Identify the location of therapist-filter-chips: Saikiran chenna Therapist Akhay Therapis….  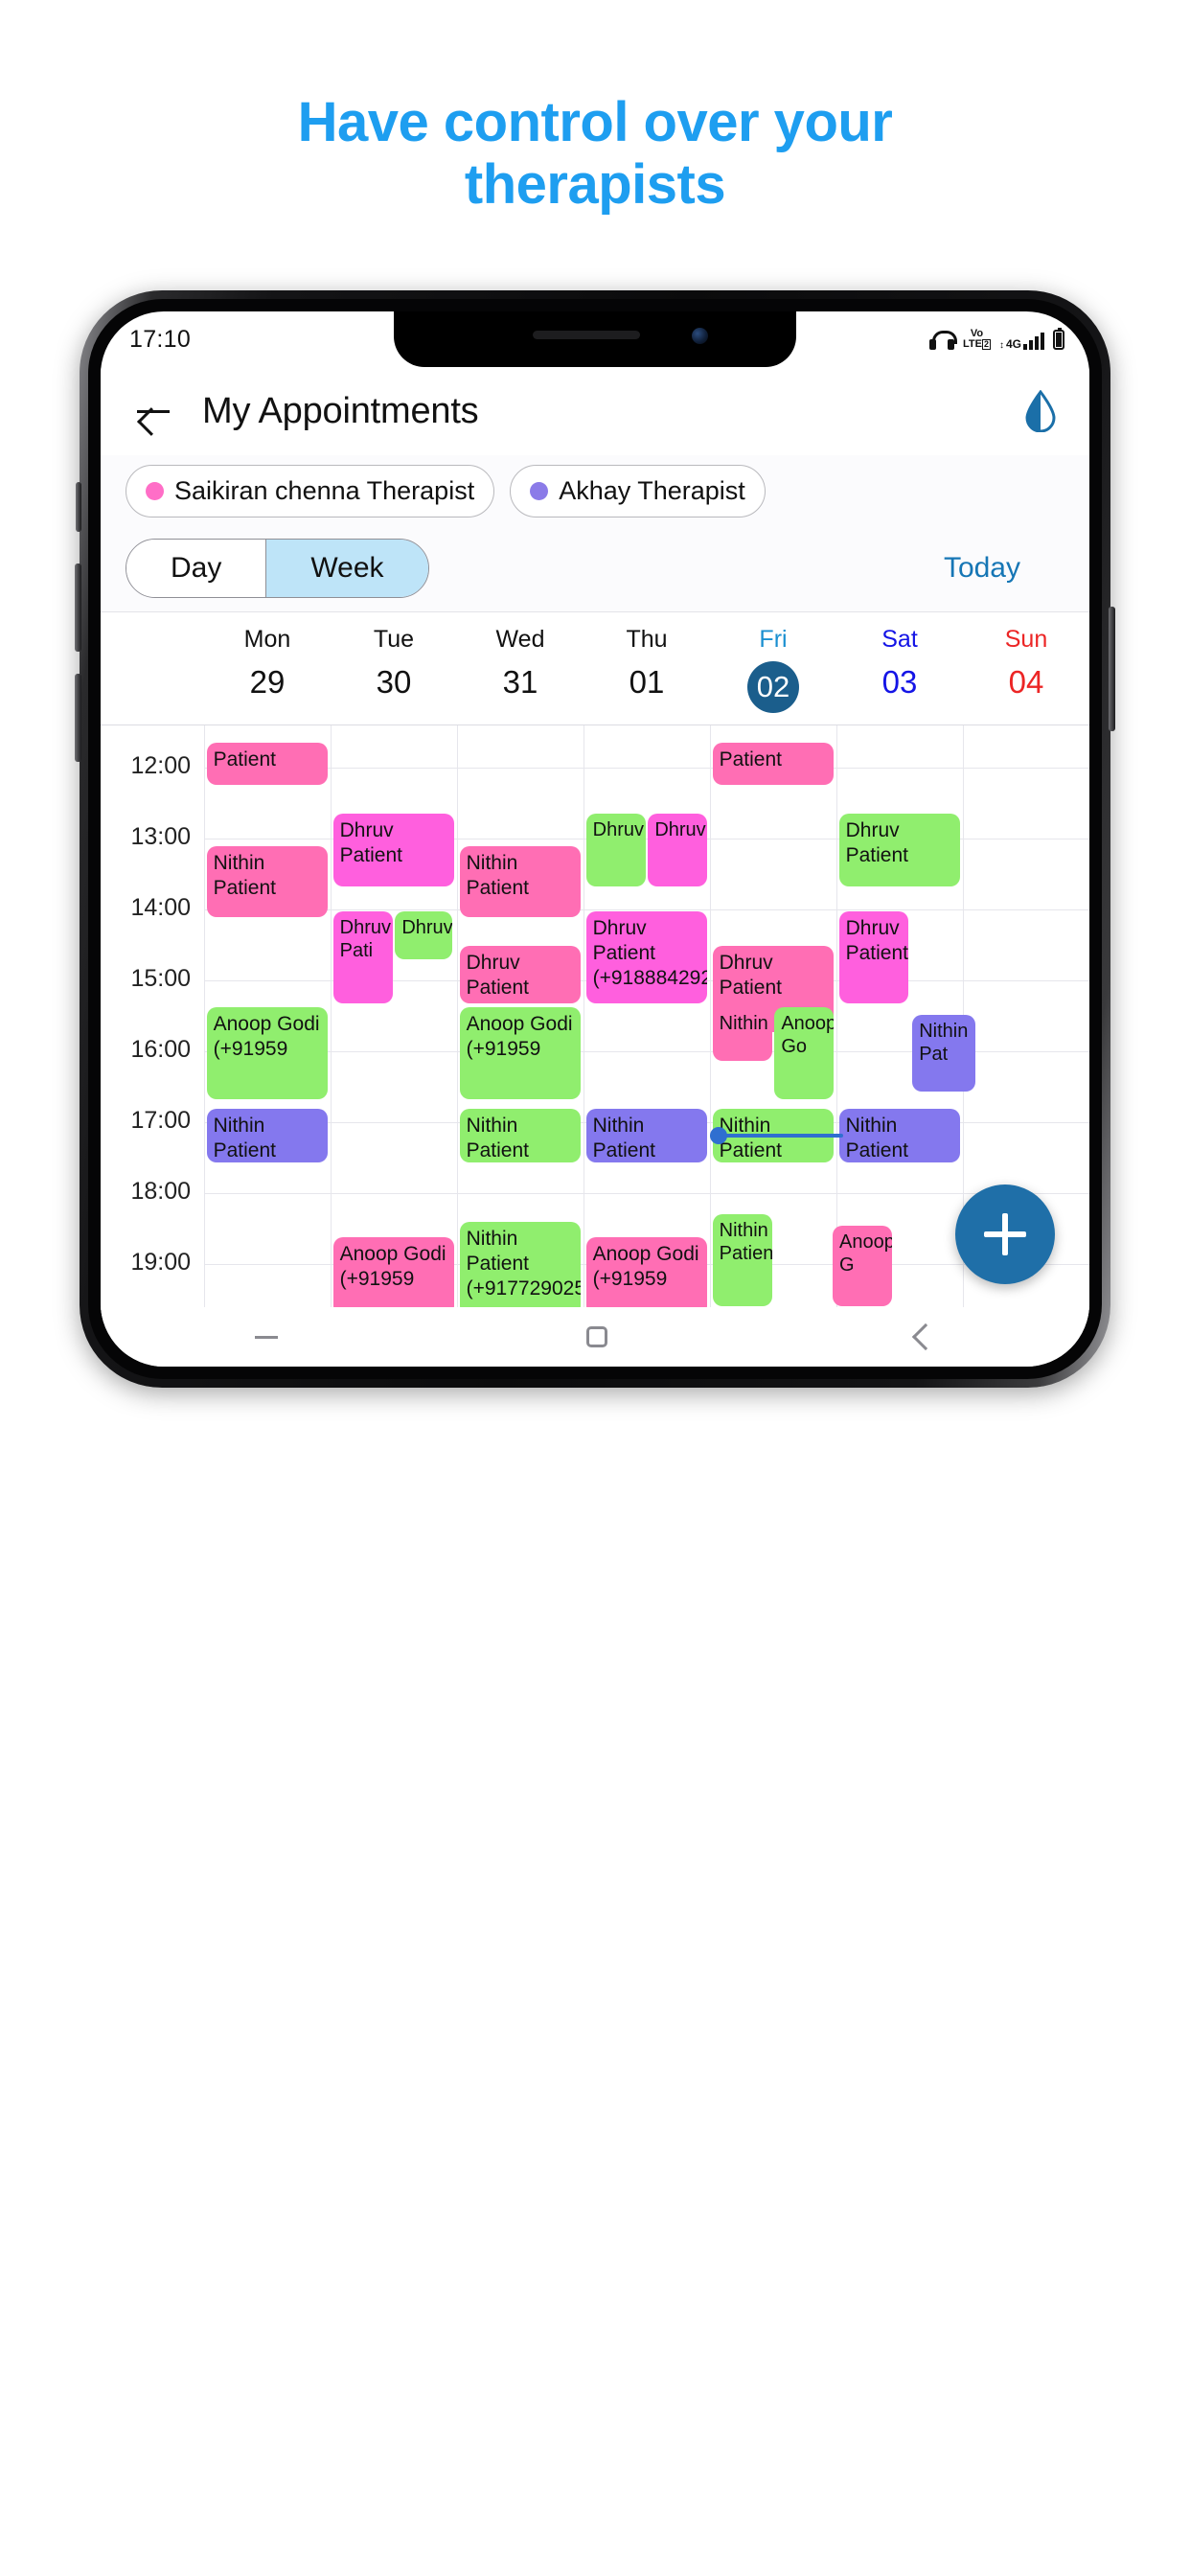
(595, 493).